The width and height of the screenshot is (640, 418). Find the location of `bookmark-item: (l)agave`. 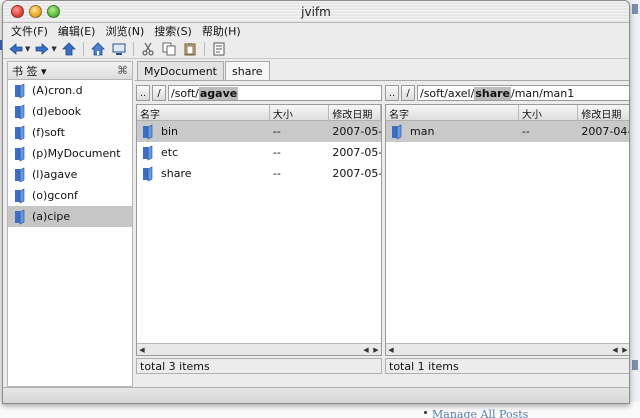

bookmark-item: (l)agave is located at coordinates (70, 174).